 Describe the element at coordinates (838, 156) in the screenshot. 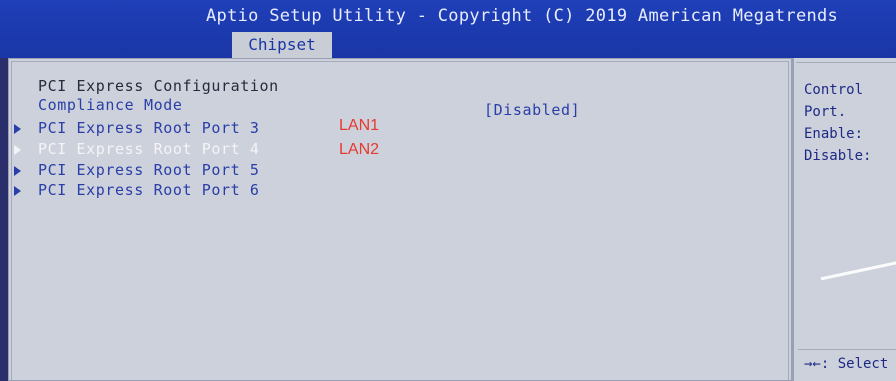

I see `help-text-line: Disable:` at that location.